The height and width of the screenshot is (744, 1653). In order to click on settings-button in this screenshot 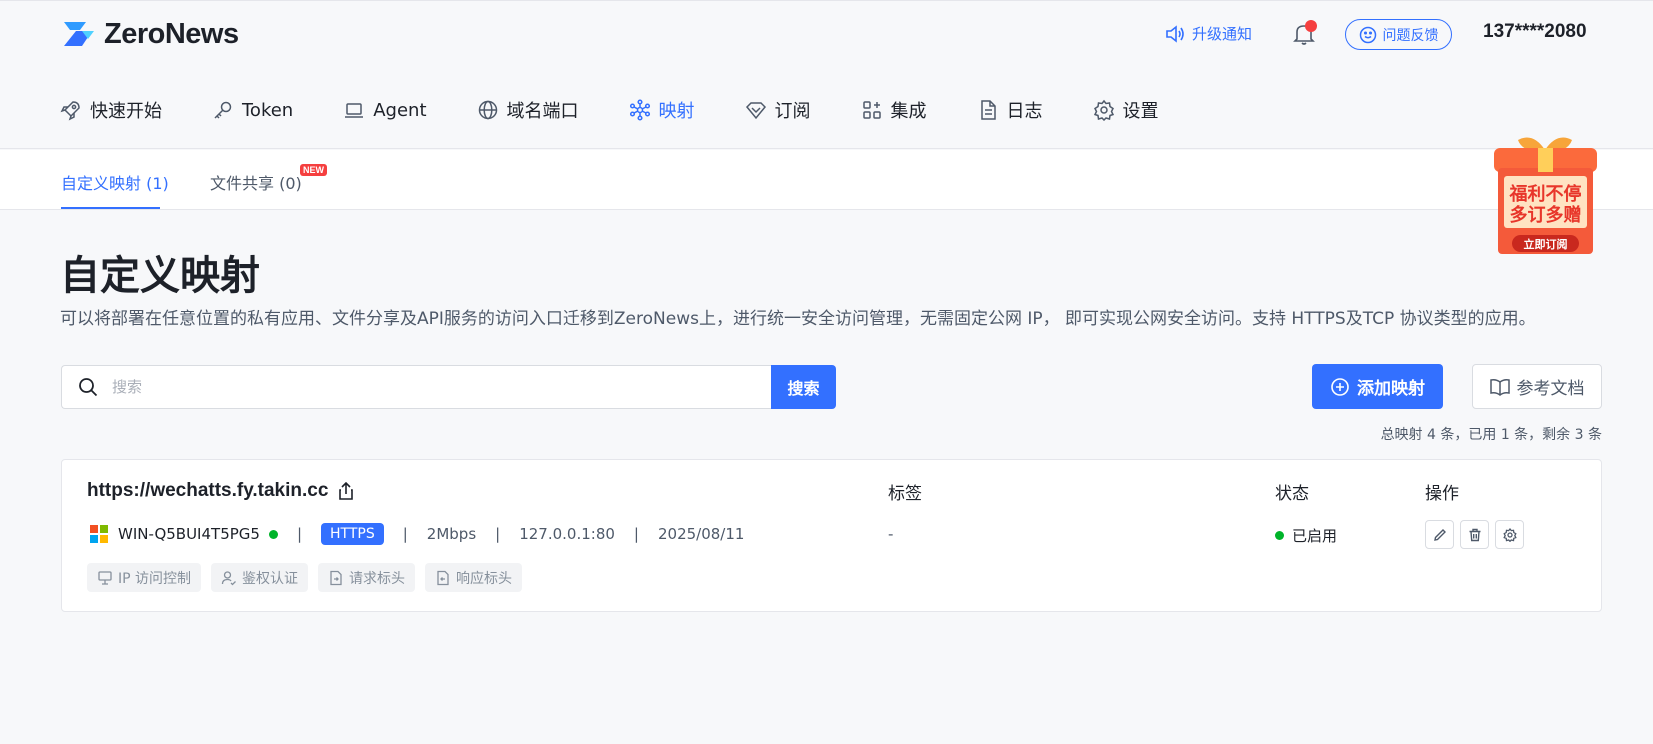, I will do `click(1509, 534)`.